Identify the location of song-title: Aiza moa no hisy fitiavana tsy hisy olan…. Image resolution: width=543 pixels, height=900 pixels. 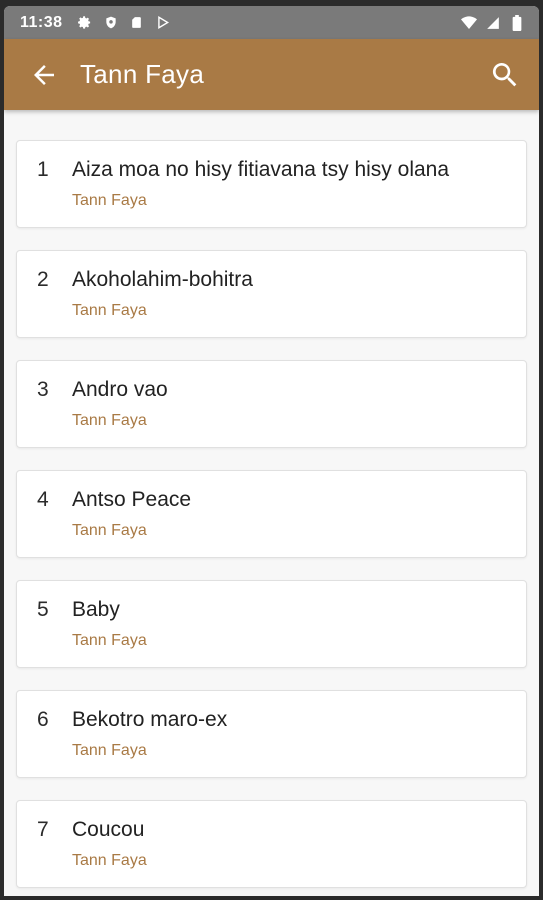
(261, 169).